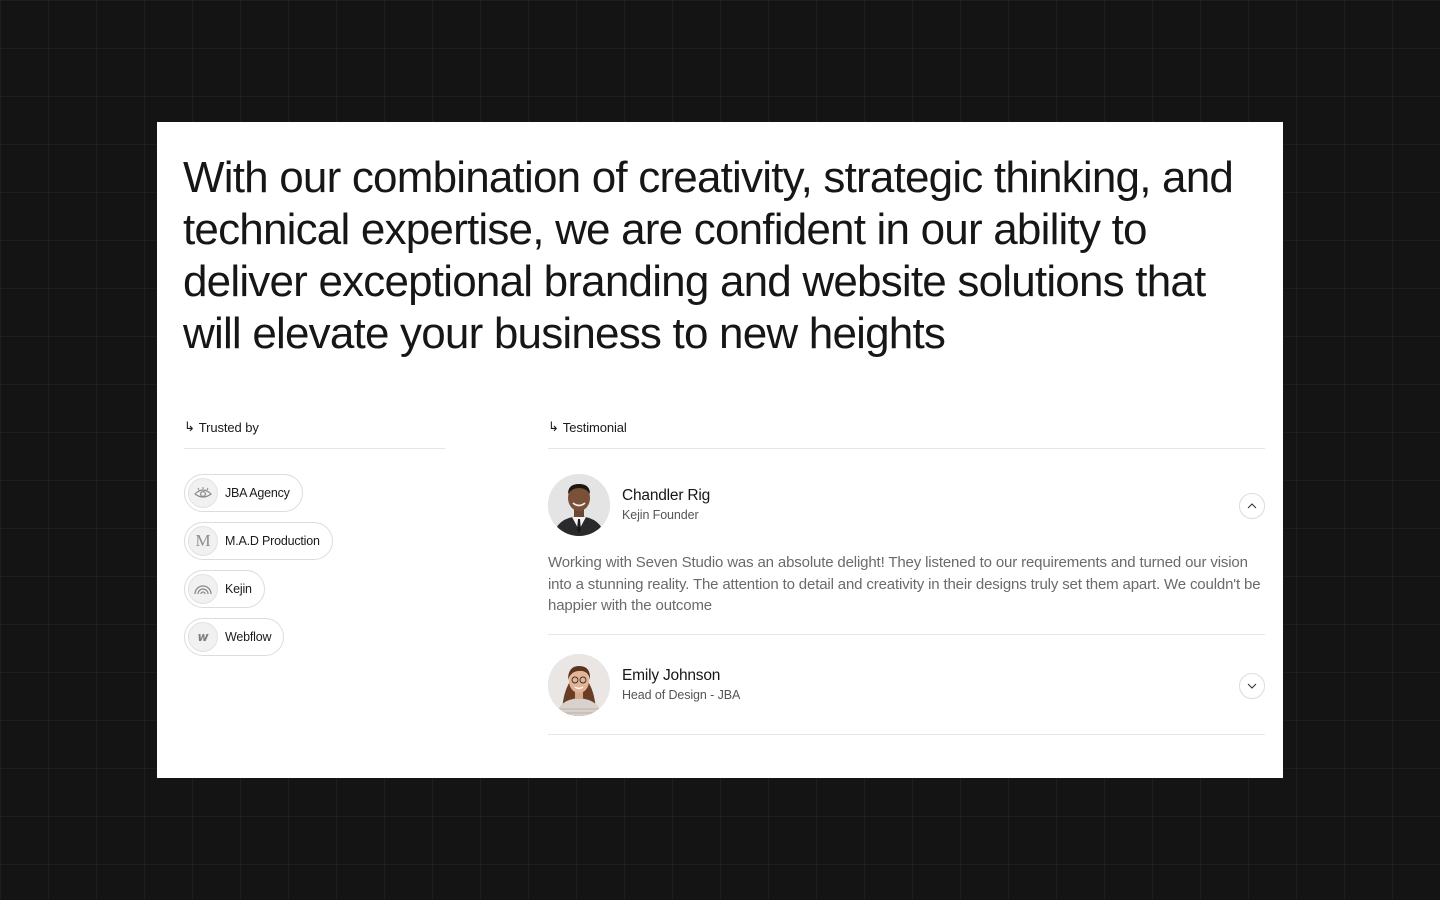  What do you see at coordinates (224, 589) in the screenshot?
I see `client-pill-kejin: Kejin` at bounding box center [224, 589].